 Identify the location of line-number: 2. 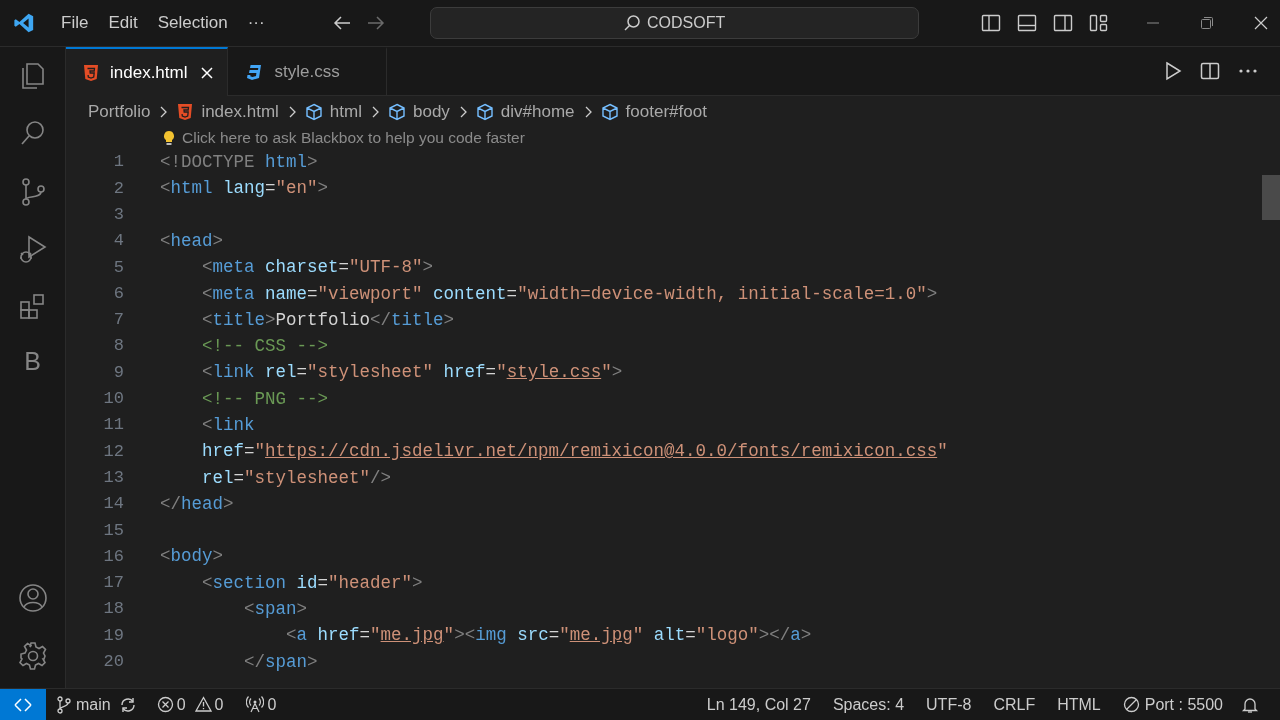
(118, 188).